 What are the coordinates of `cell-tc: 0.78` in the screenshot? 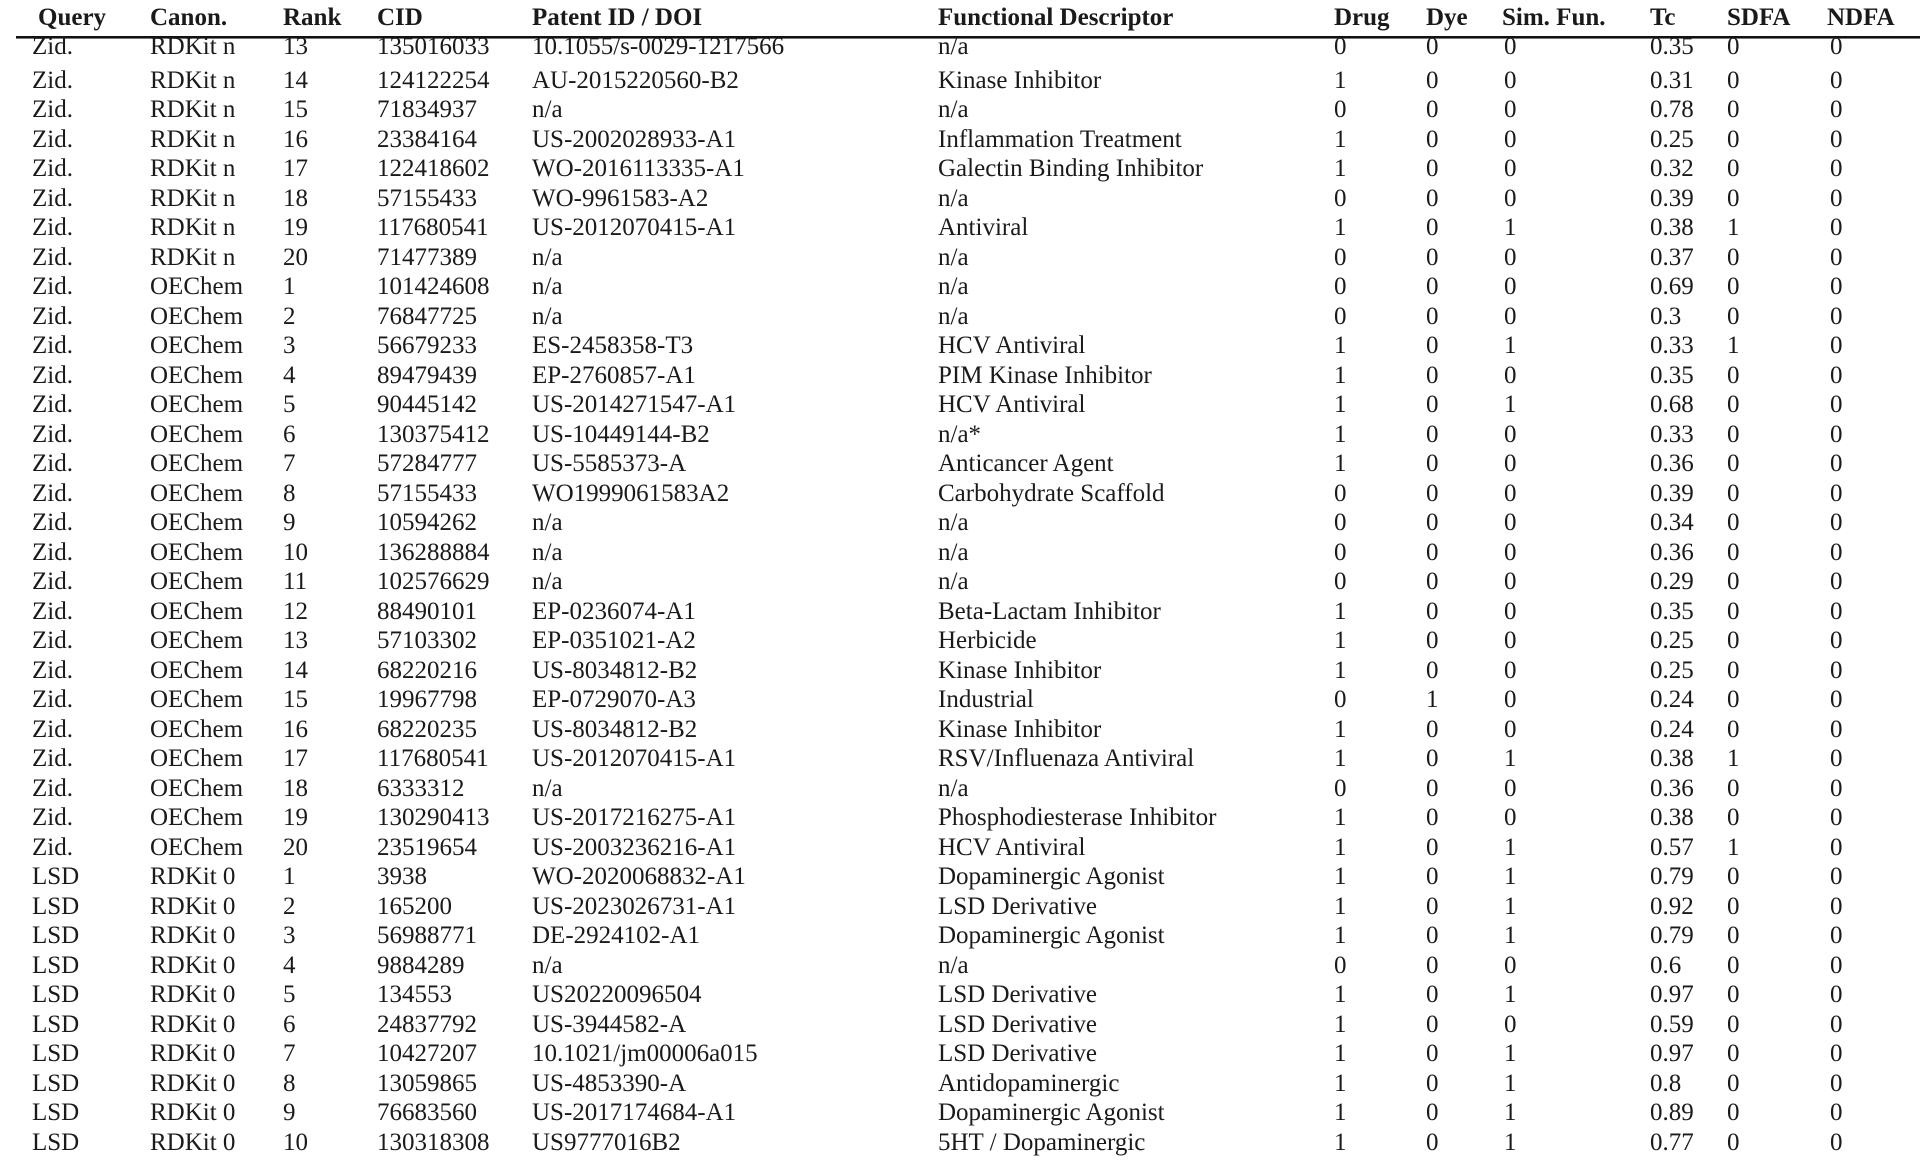 It's located at (1672, 109).